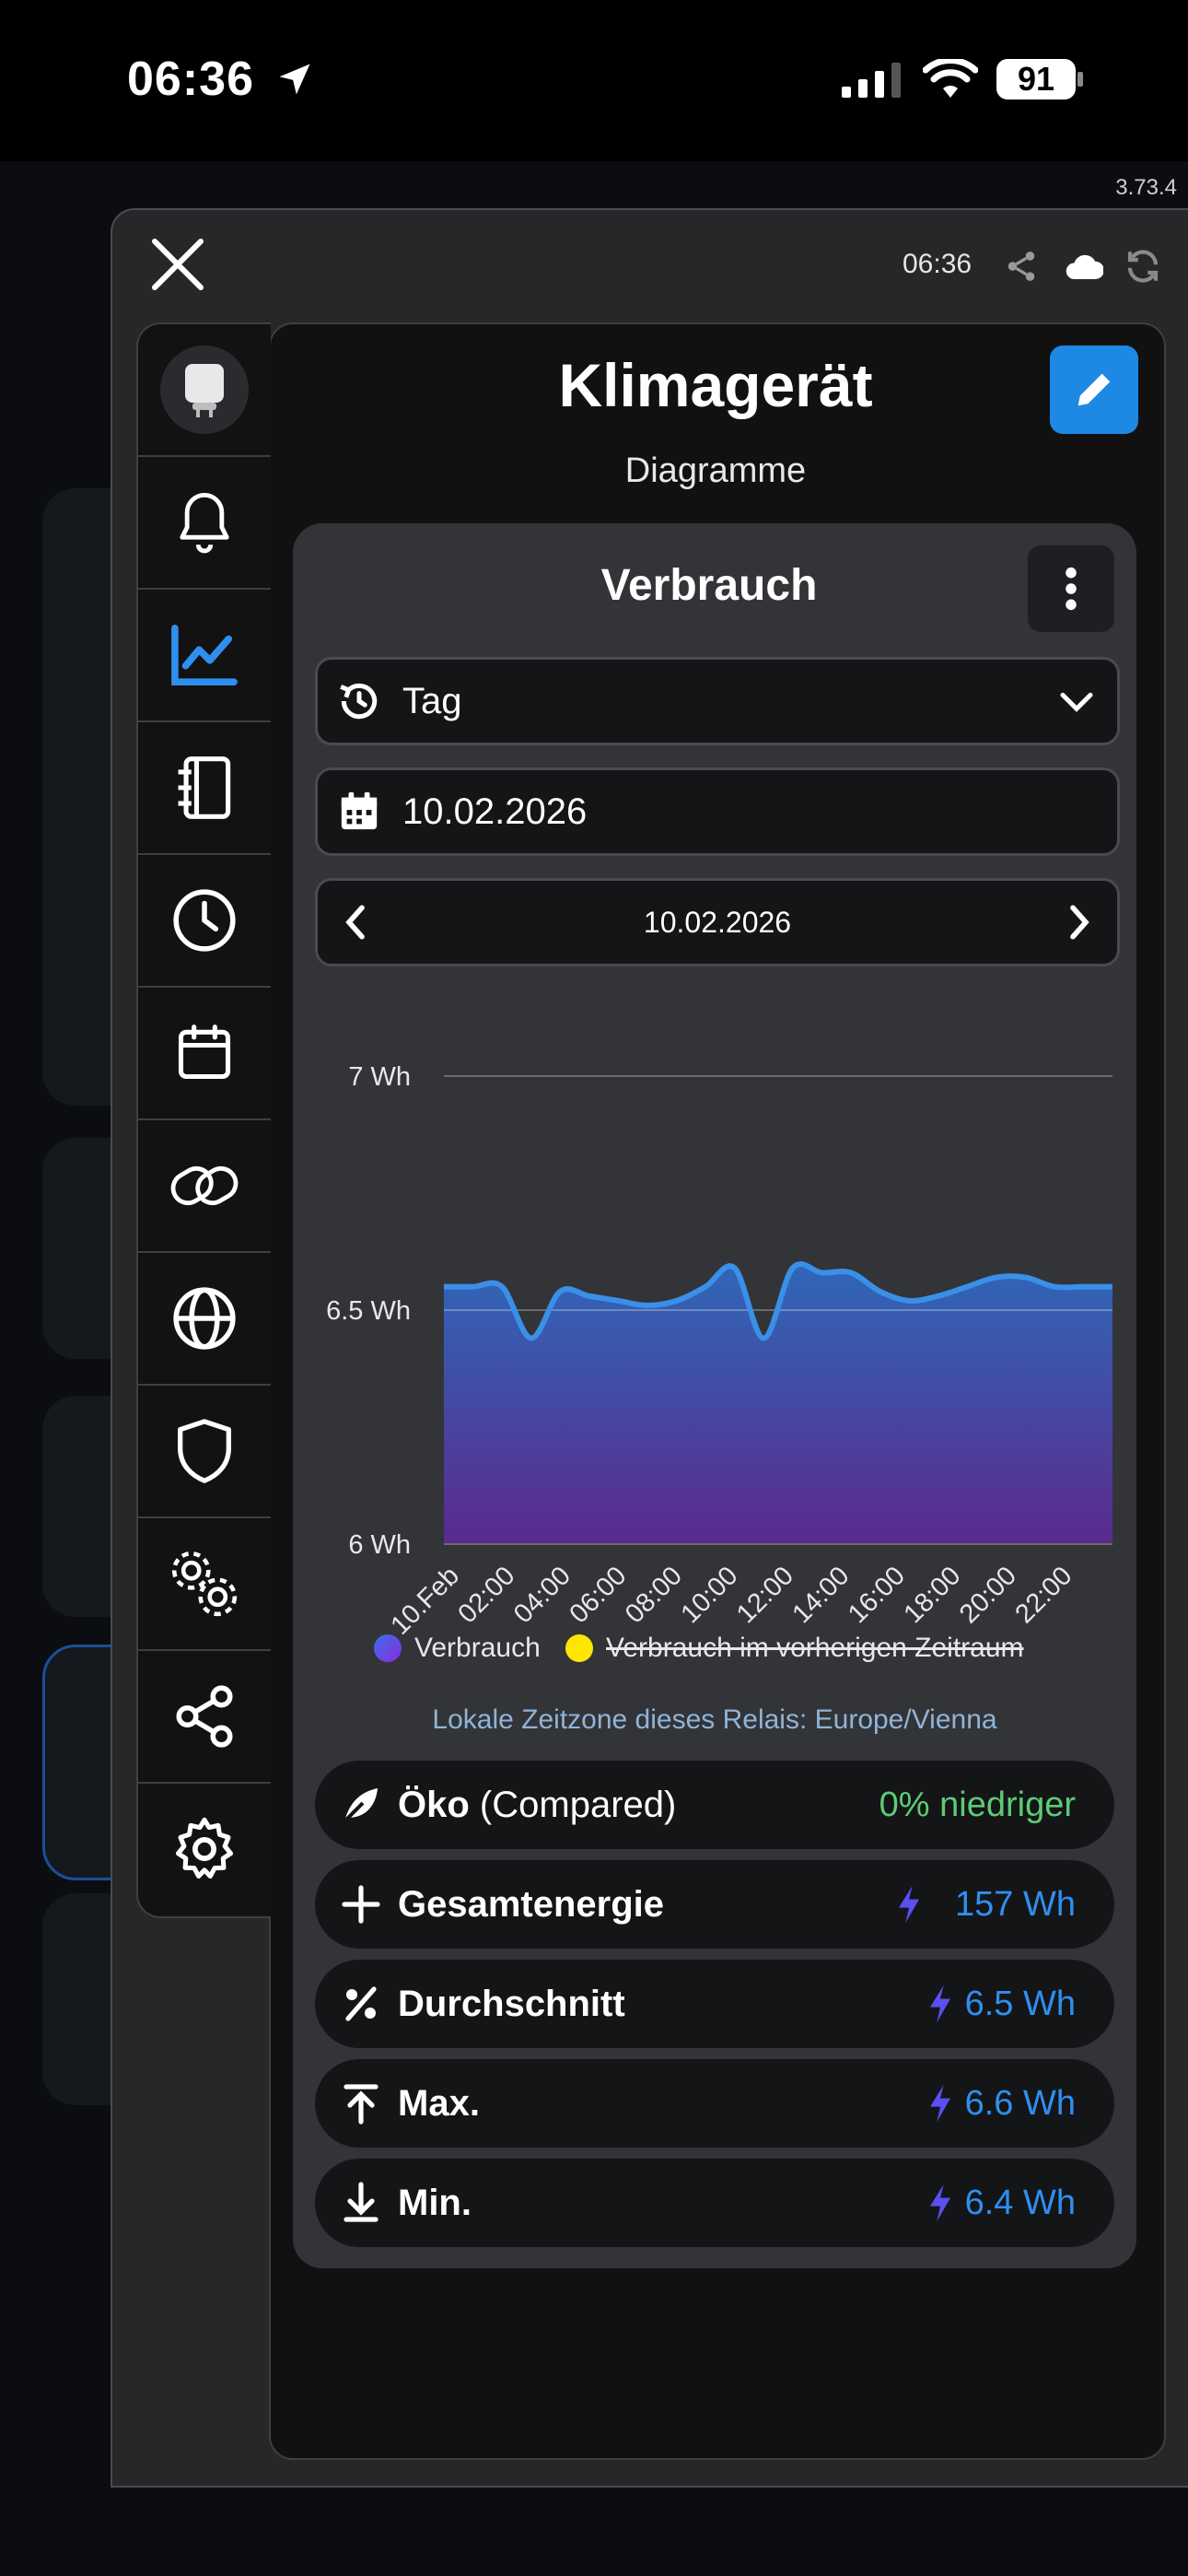 This screenshot has height=2576, width=1188. What do you see at coordinates (594, 78) in the screenshot?
I see `status-bar: 06:36 91` at bounding box center [594, 78].